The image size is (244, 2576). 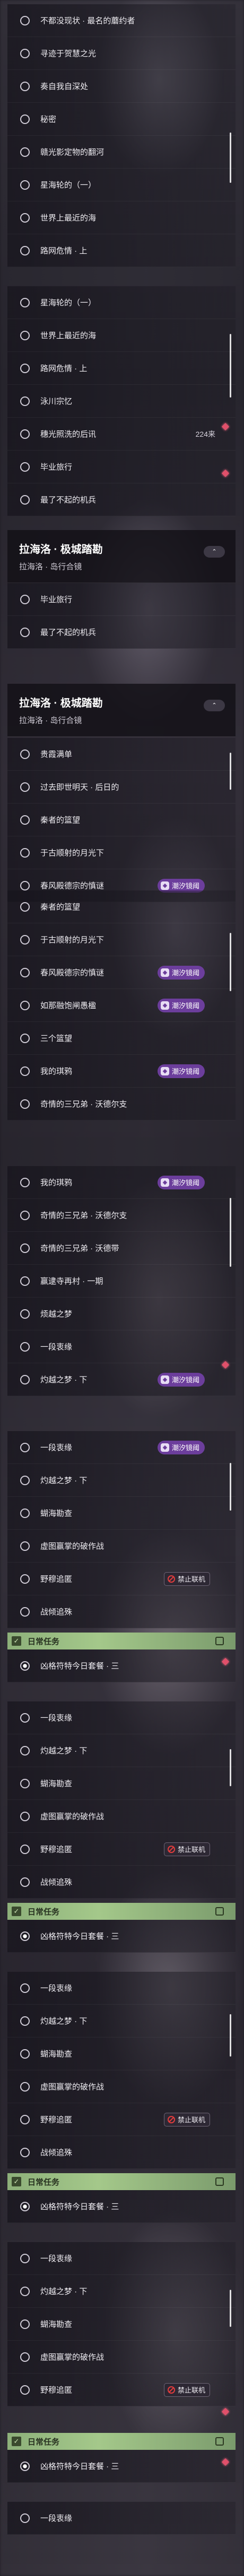 I want to click on quest-row: 穗光照洗的后讯 224来, so click(x=122, y=434).